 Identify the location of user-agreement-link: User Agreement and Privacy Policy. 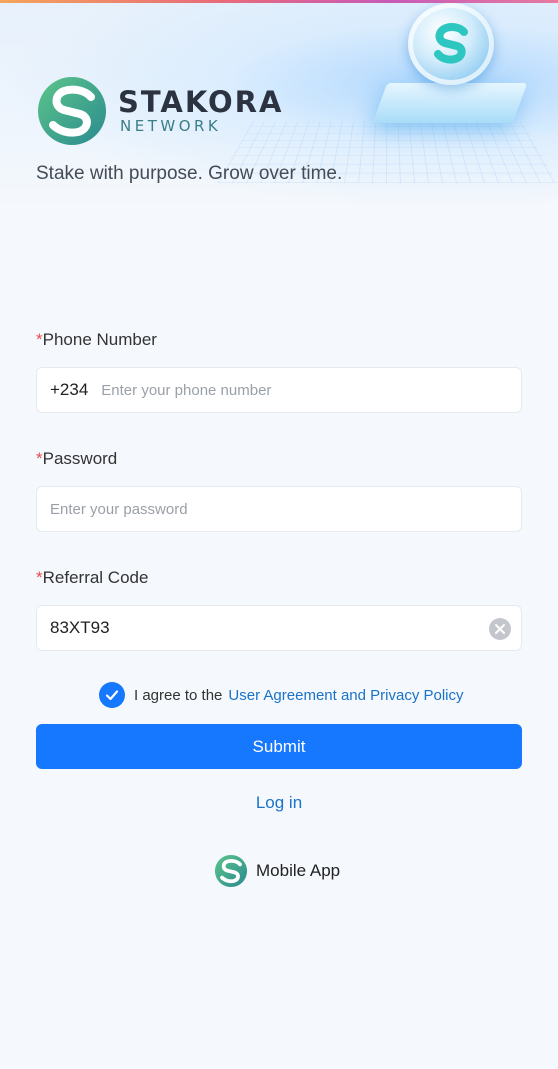
(345, 695).